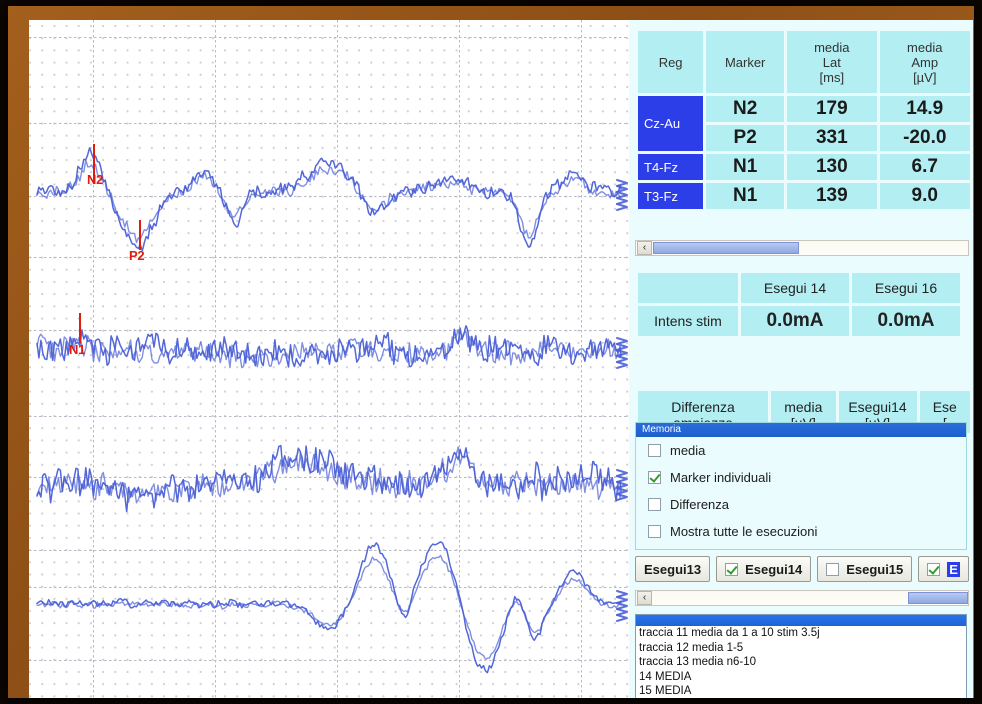 The height and width of the screenshot is (704, 982). Describe the element at coordinates (832, 47) in the screenshot. I see `lat-line1: media` at that location.